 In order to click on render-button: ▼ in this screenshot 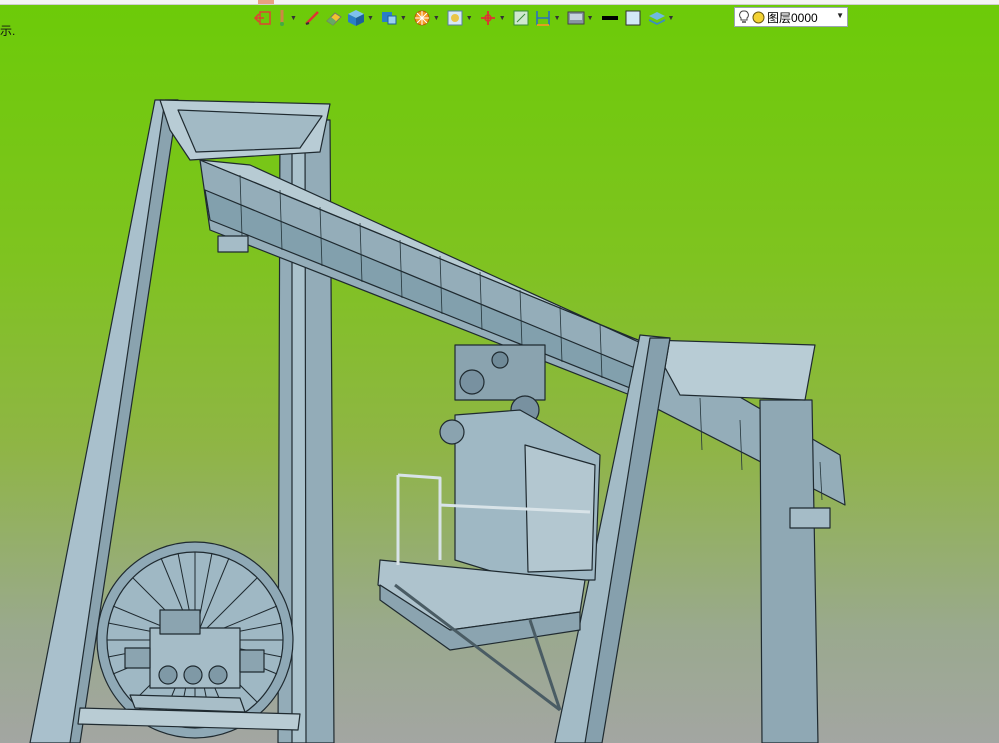, I will do `click(460, 18)`.